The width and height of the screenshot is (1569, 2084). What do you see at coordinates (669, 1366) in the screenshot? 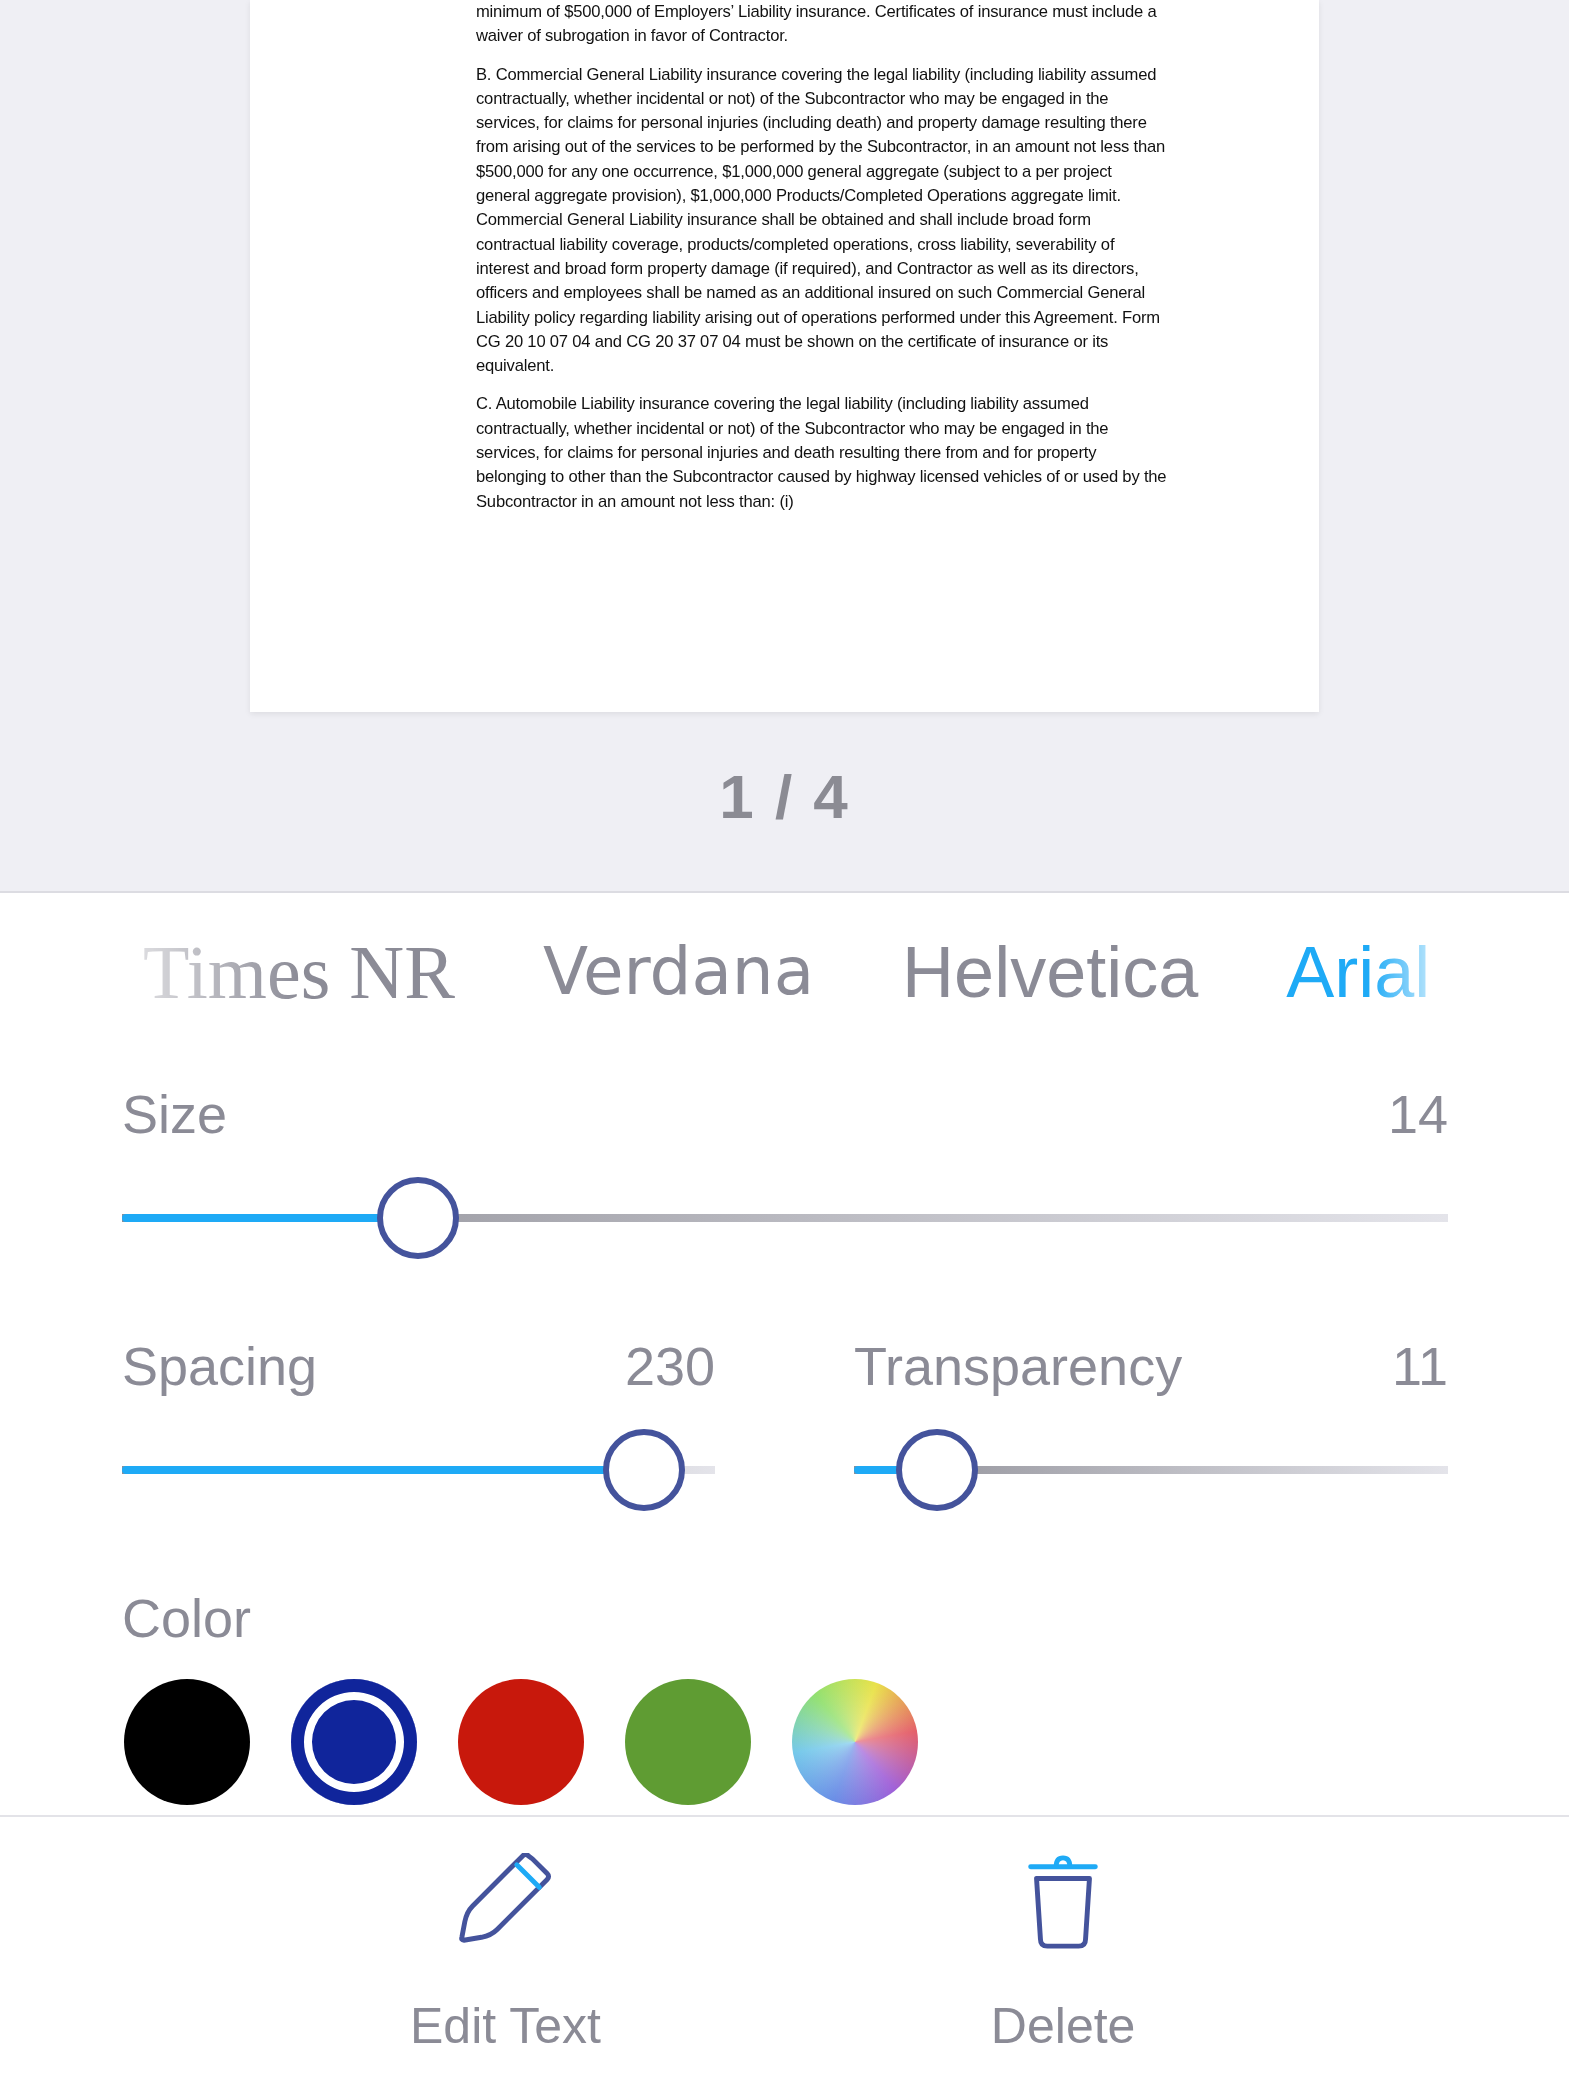
I see `slider-value: 230` at bounding box center [669, 1366].